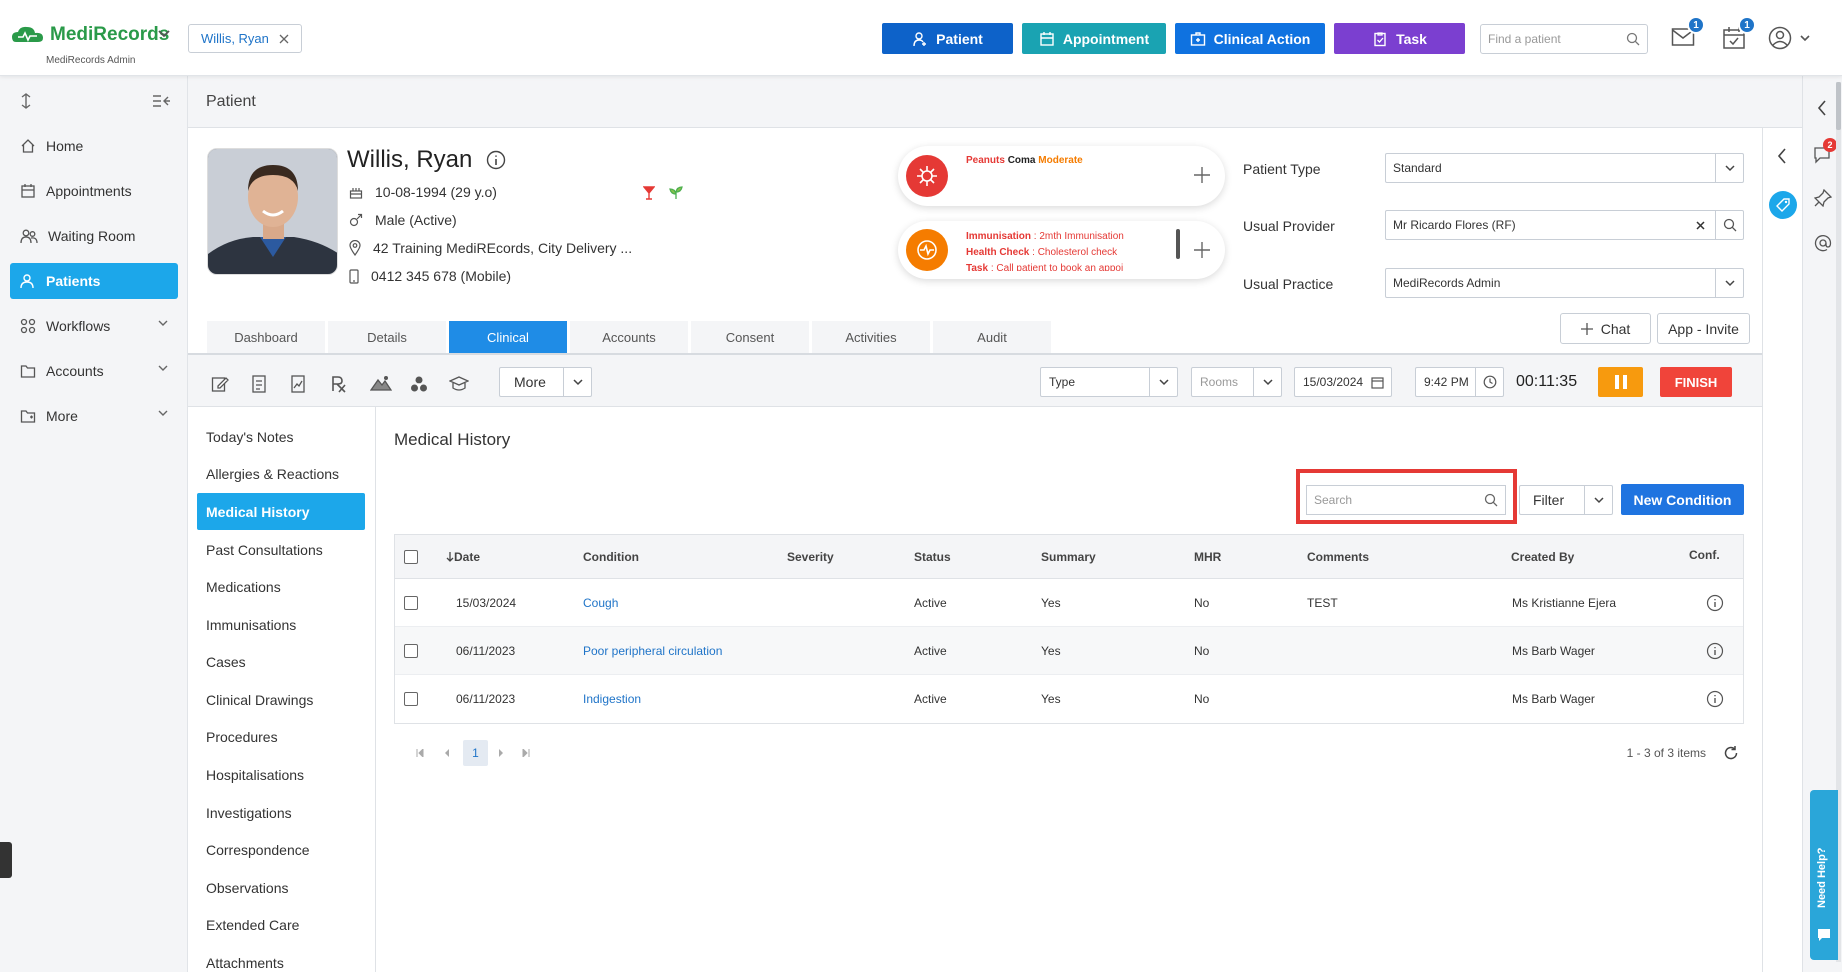  Describe the element at coordinates (1178, 244) in the screenshot. I see `reminders-scrollbar` at that location.